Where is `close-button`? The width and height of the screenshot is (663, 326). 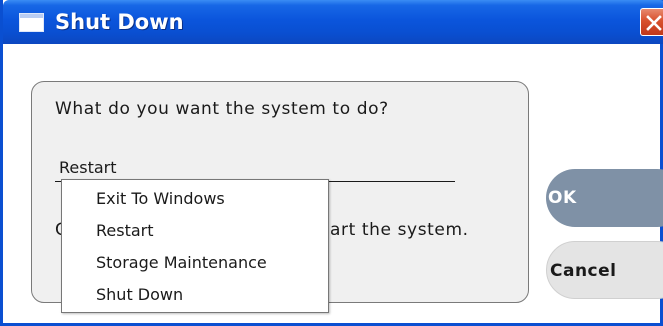 close-button is located at coordinates (651, 22).